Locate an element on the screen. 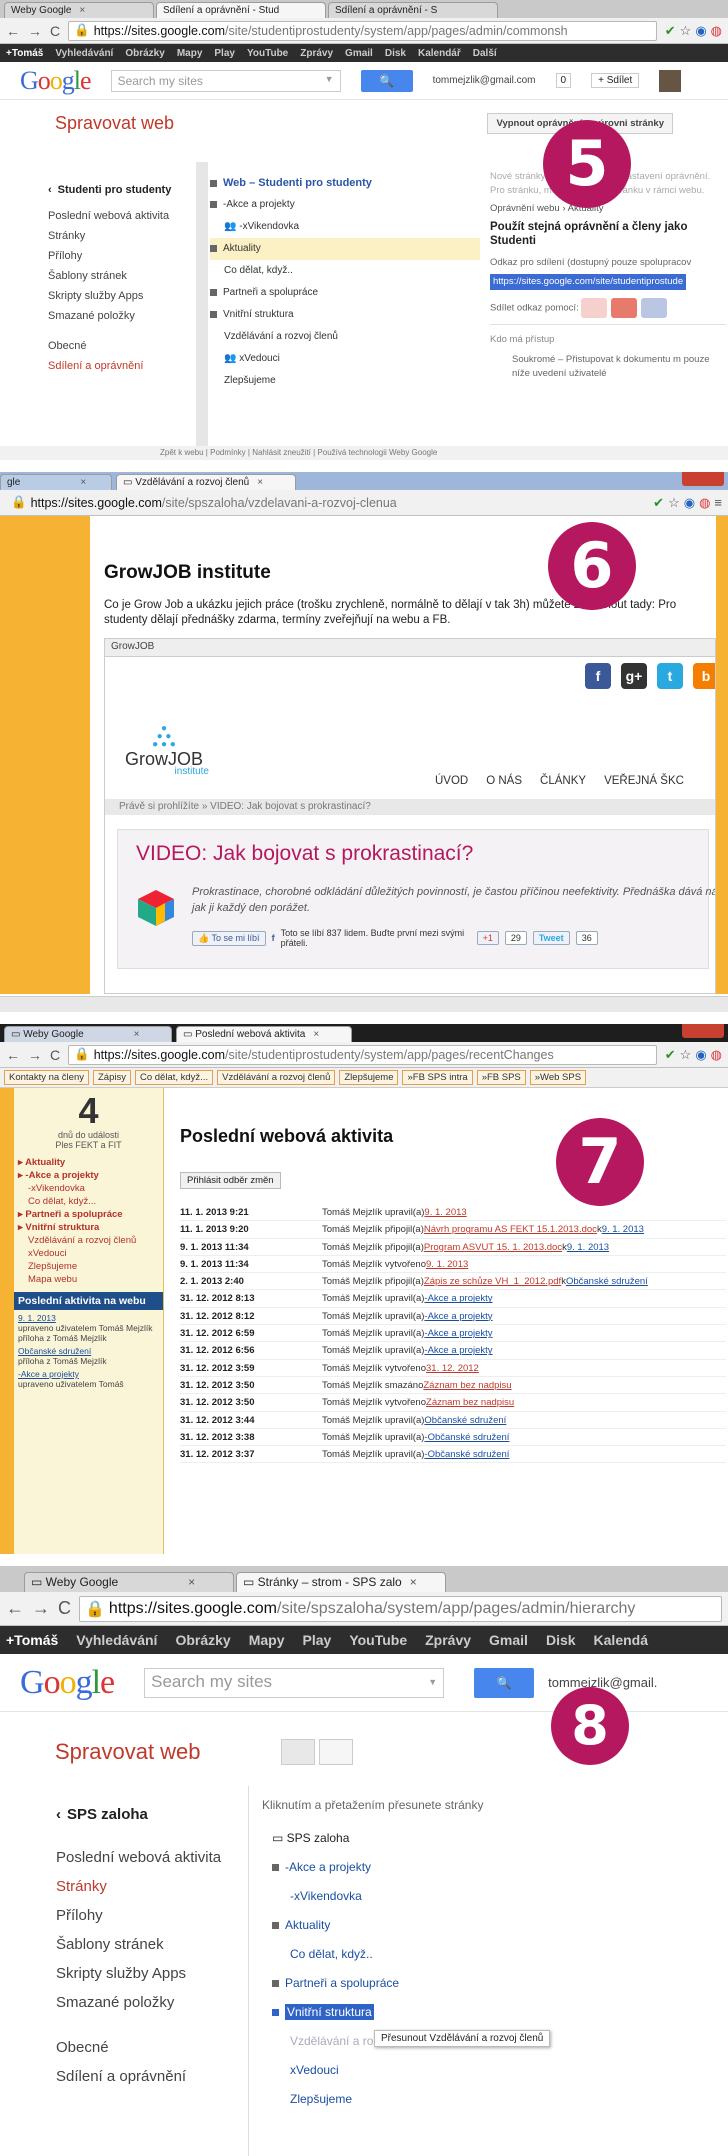 The height and width of the screenshot is (2156, 728). growjob-logo: ● ● ● ● ● ● GrowJOB institute is located at coordinates (164, 751).